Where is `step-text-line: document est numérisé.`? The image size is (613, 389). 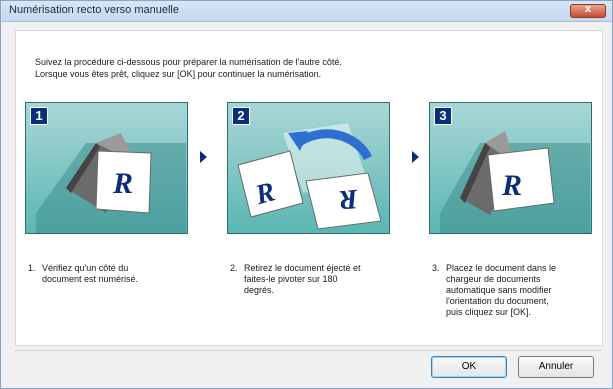
step-text-line: document est numérisé. is located at coordinates (90, 279).